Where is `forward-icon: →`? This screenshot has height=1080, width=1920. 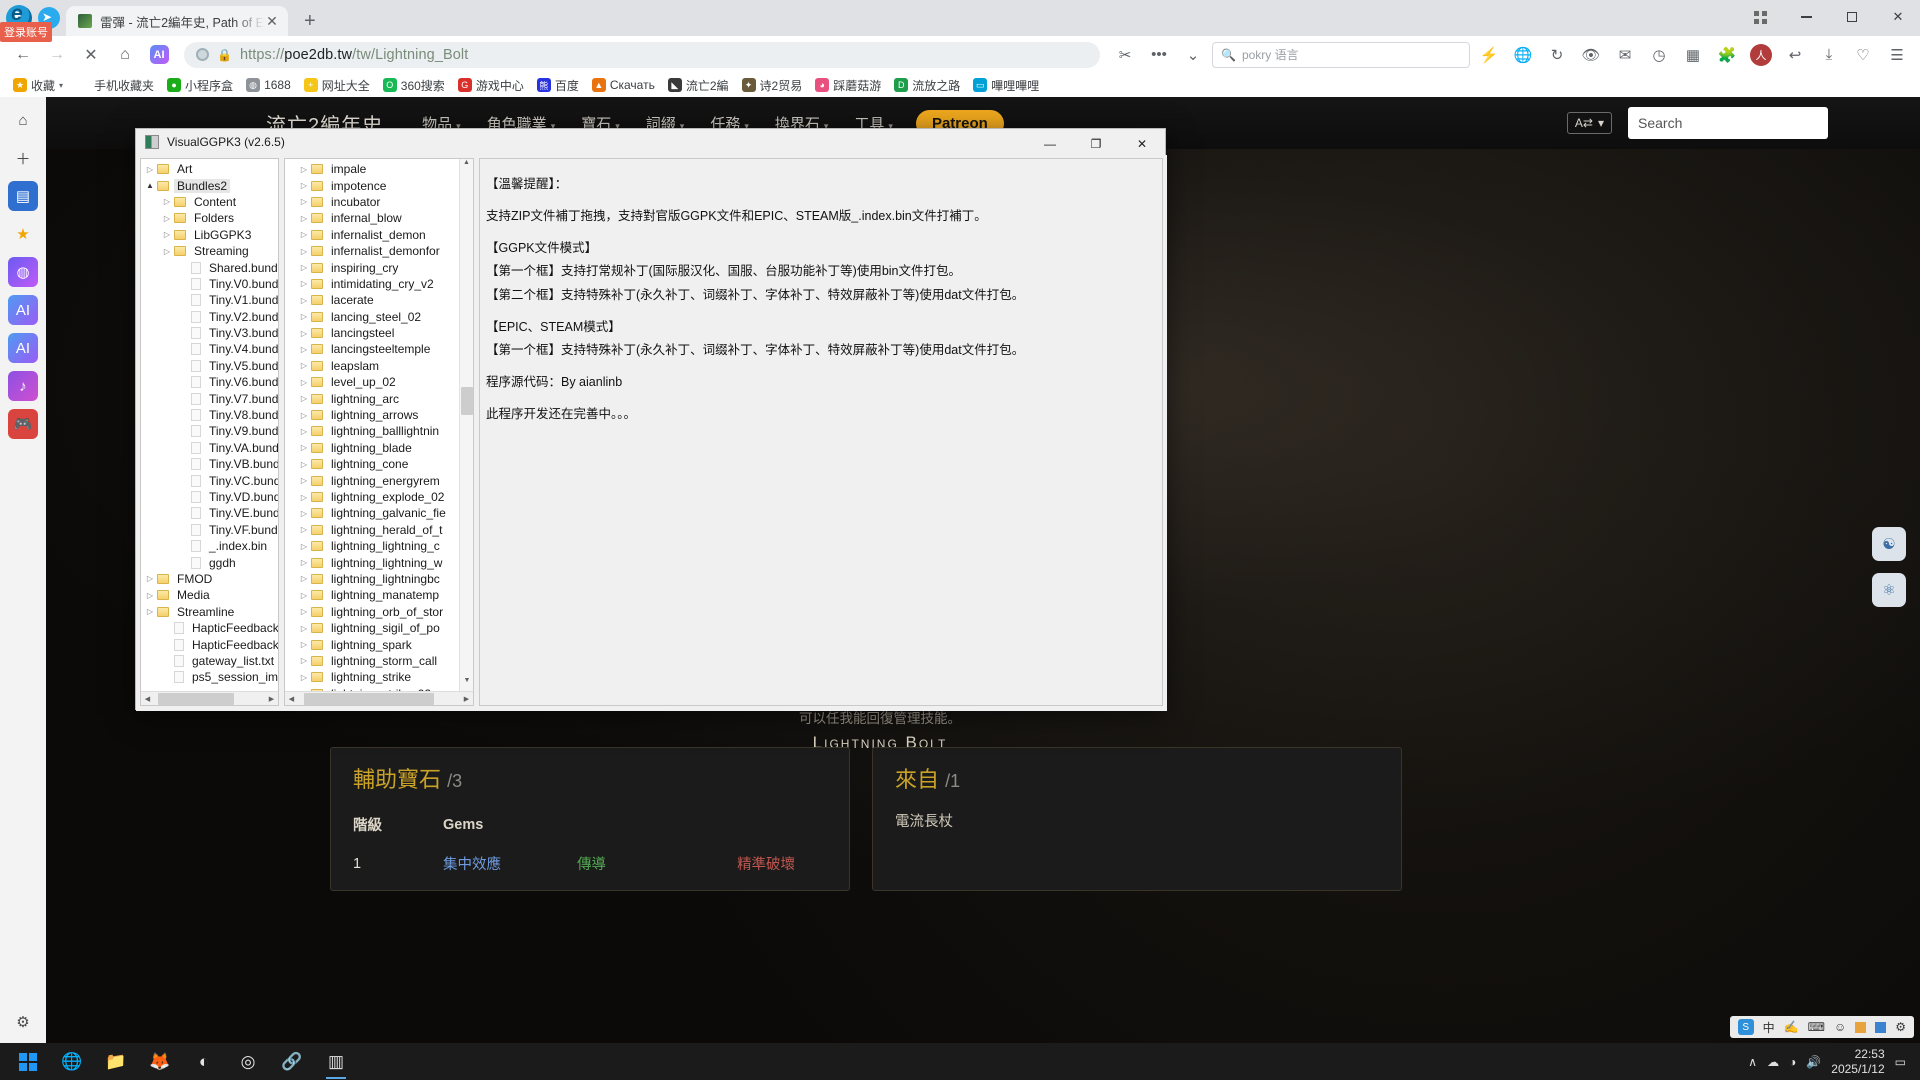 forward-icon: → is located at coordinates (57, 55).